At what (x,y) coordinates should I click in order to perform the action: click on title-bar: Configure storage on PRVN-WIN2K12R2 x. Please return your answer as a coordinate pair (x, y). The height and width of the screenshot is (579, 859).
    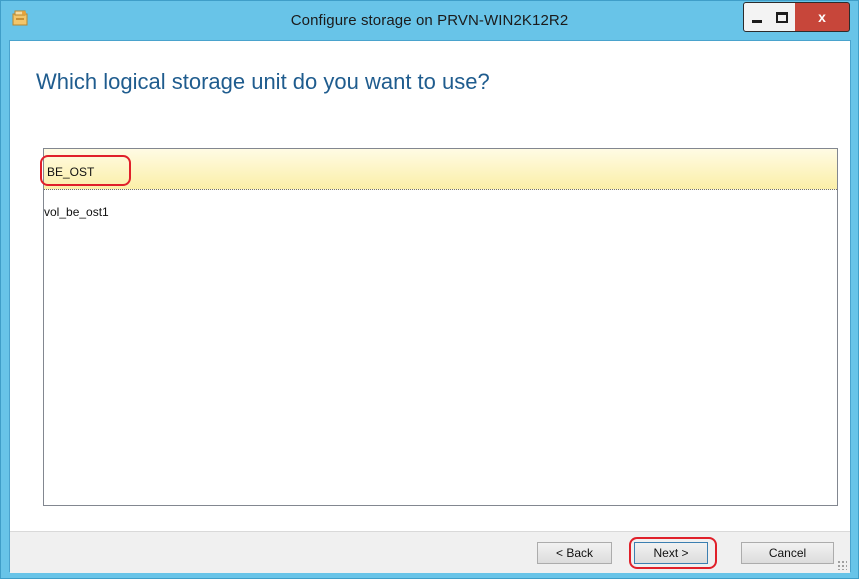
    Looking at the image, I should click on (429, 20).